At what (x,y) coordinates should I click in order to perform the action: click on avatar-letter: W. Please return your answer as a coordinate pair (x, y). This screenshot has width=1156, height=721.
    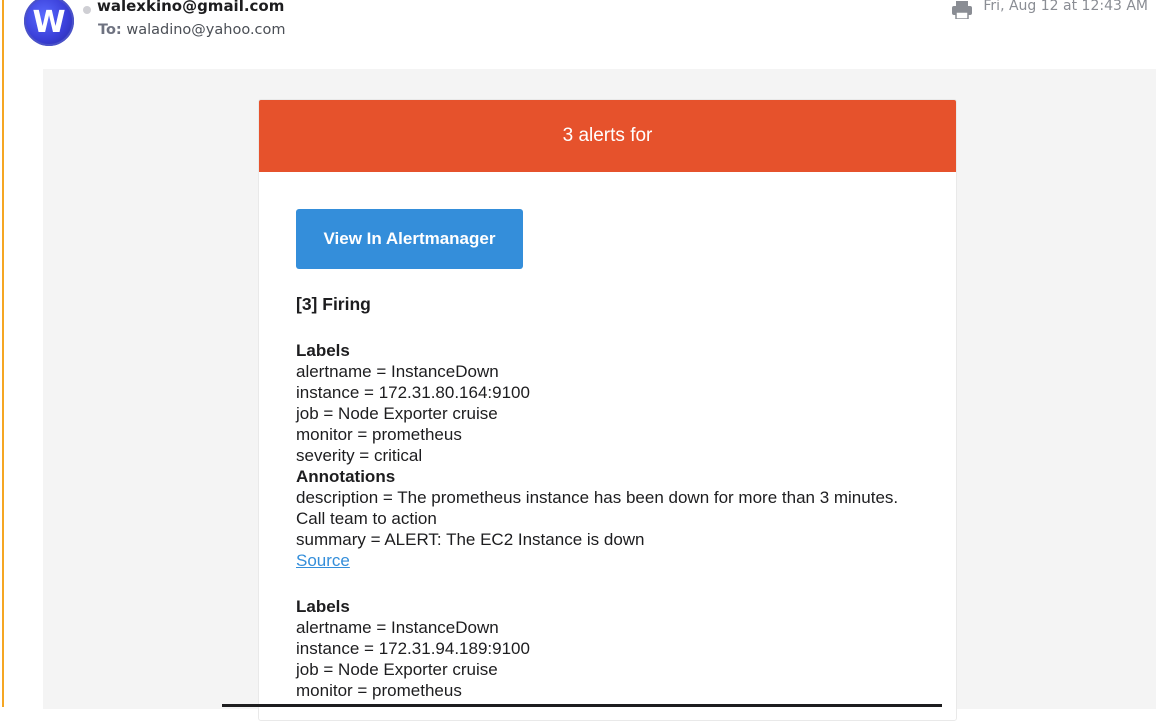
    Looking at the image, I should click on (49, 22).